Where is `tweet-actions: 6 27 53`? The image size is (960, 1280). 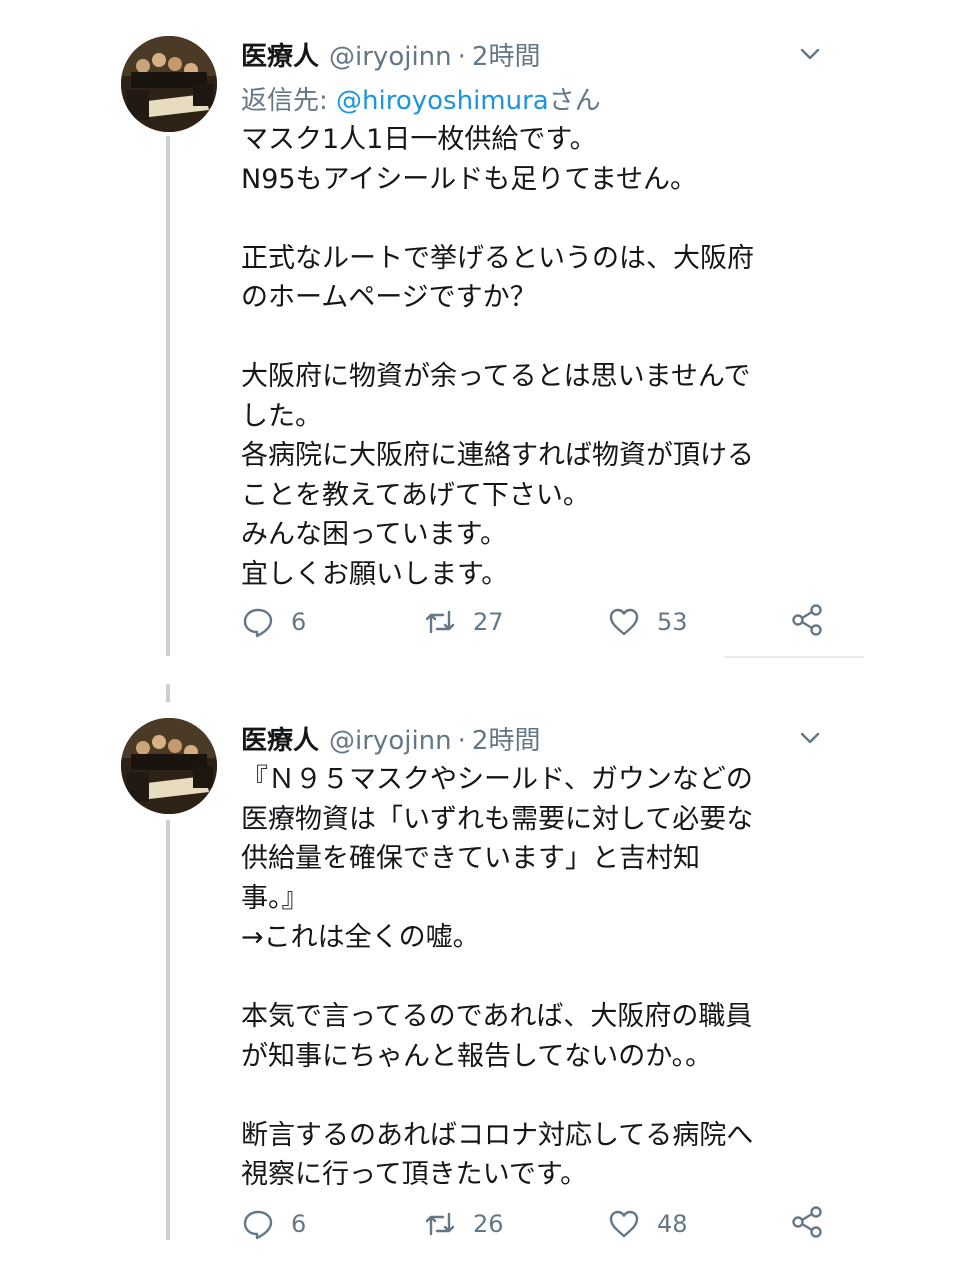
tweet-actions: 6 27 53 is located at coordinates (536, 622).